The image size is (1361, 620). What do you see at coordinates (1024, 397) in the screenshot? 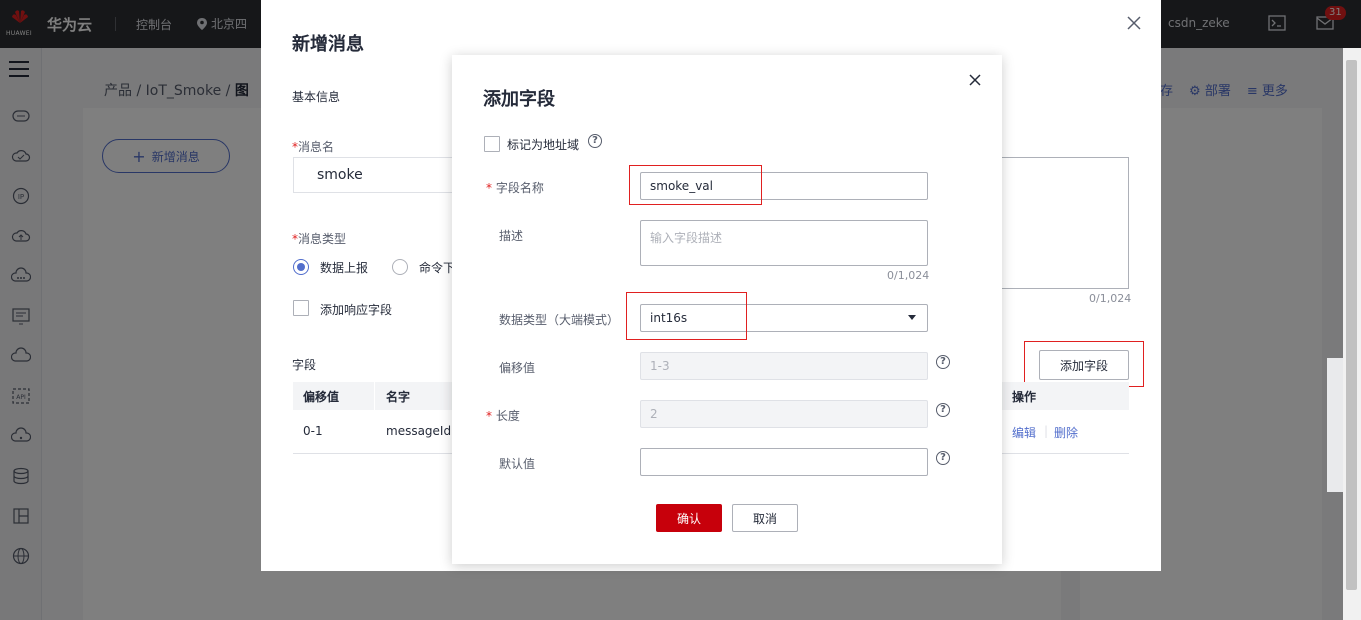
I see `column-actions: 操作` at bounding box center [1024, 397].